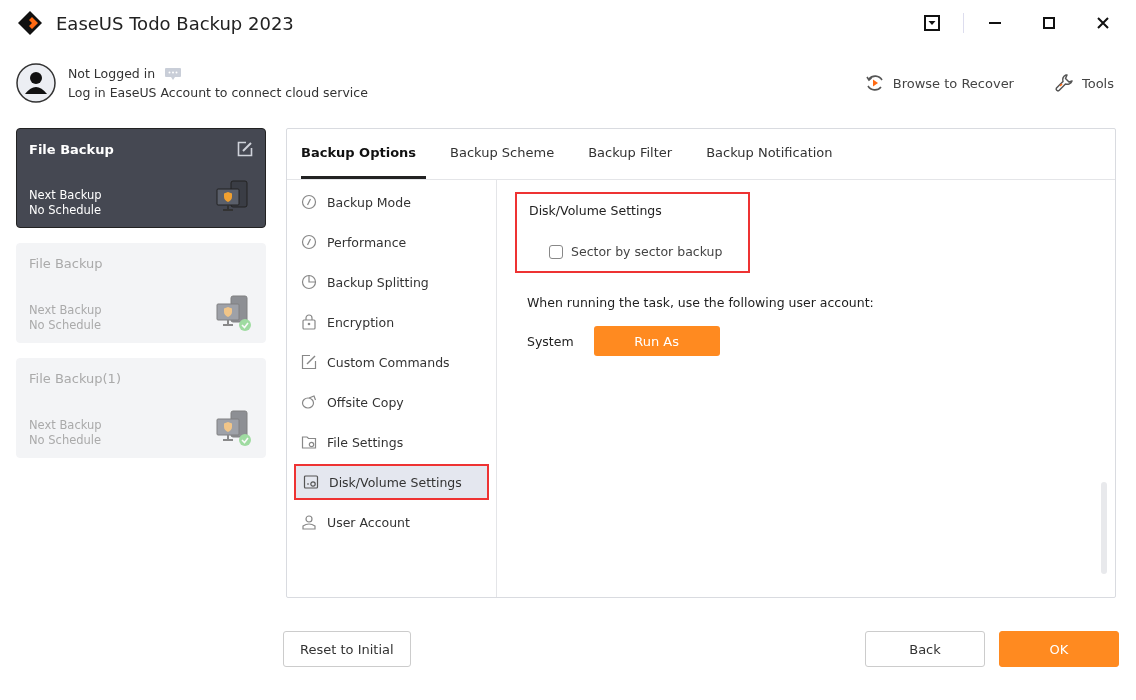 This screenshot has width=1136, height=700. I want to click on checkbox, so click(556, 251).